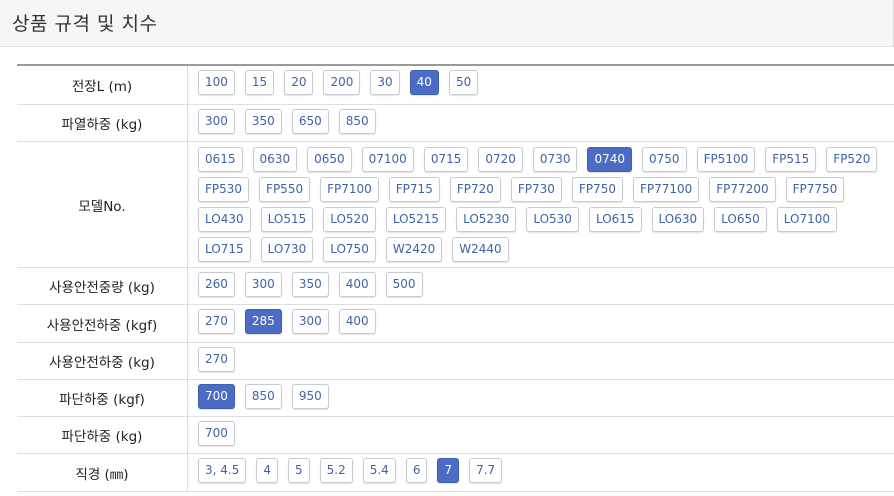  I want to click on spec-option-button: LO730, so click(287, 249).